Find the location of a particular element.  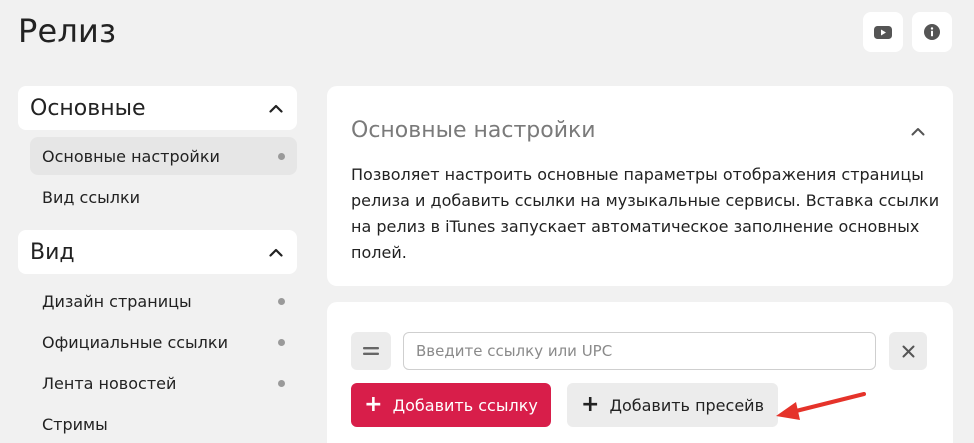

sidebar-item-label: Официальные ссылки is located at coordinates (135, 342).